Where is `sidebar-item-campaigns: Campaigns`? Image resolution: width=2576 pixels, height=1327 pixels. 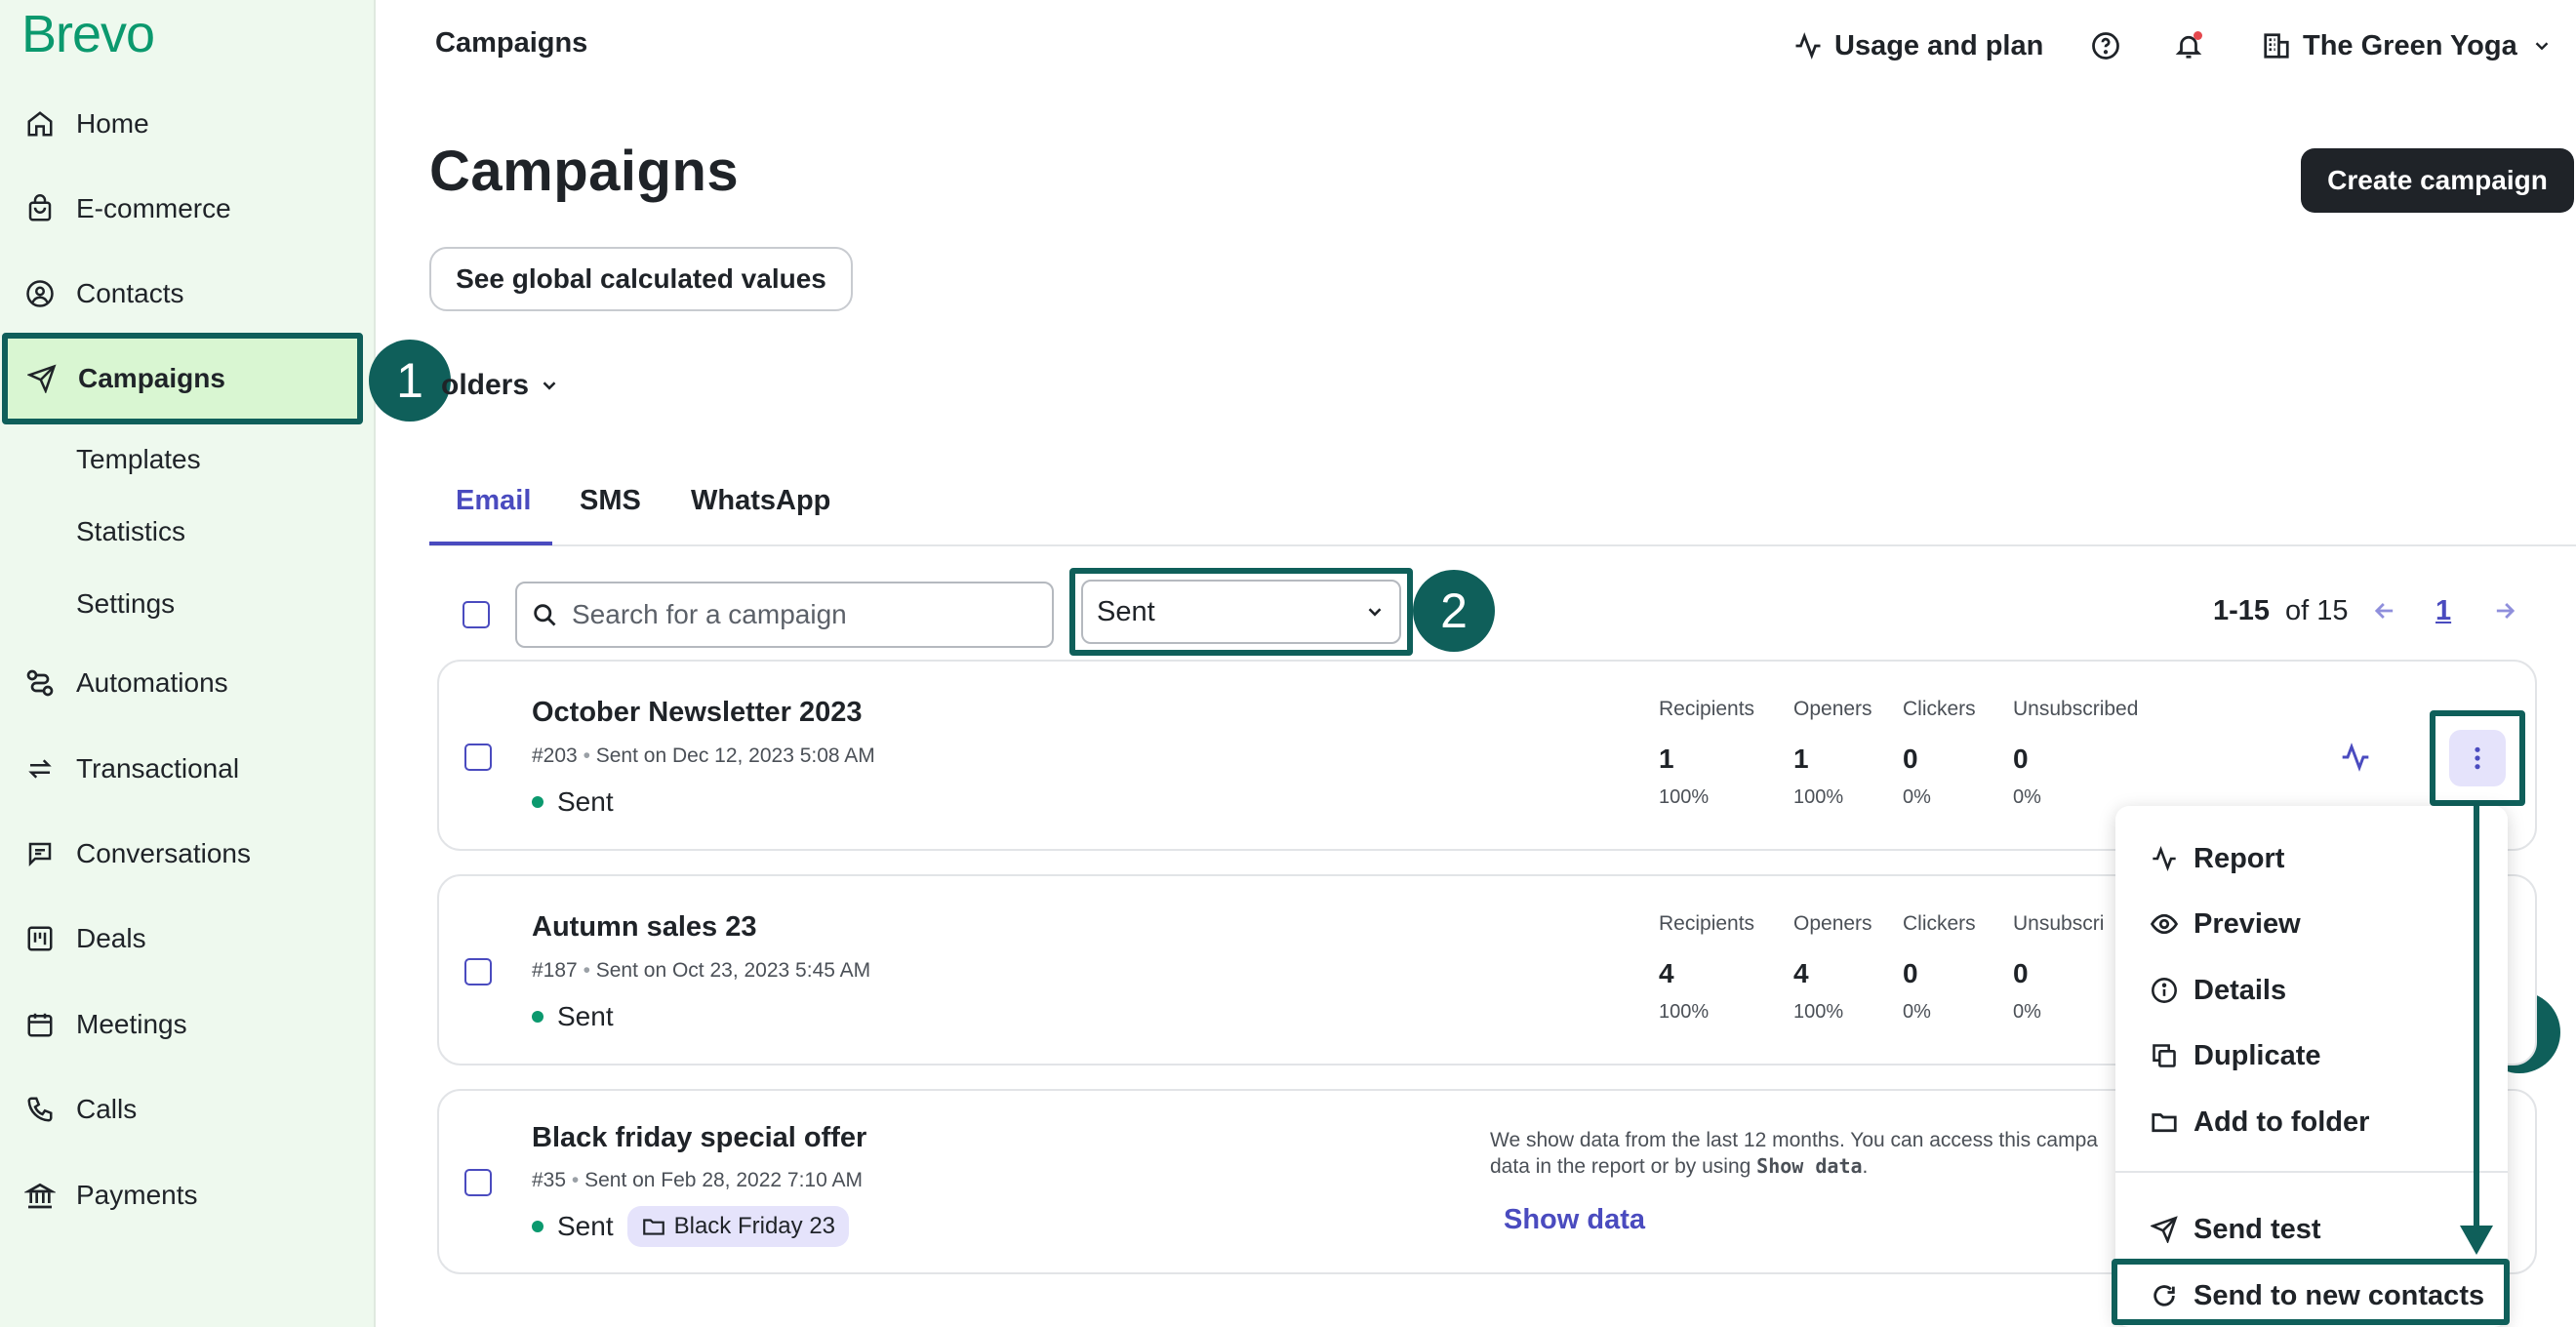
sidebar-item-campaigns: Campaigns is located at coordinates (182, 378).